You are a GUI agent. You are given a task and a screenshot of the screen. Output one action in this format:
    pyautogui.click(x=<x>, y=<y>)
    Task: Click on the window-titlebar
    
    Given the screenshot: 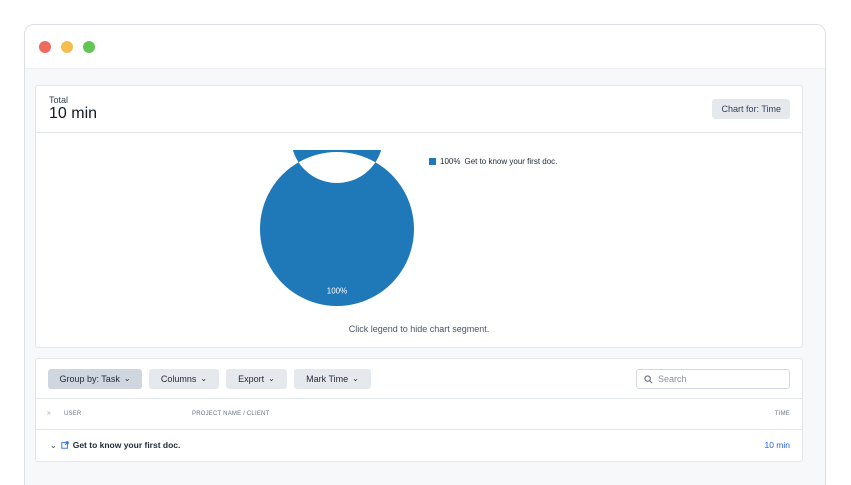 What is the action you would take?
    pyautogui.click(x=425, y=47)
    